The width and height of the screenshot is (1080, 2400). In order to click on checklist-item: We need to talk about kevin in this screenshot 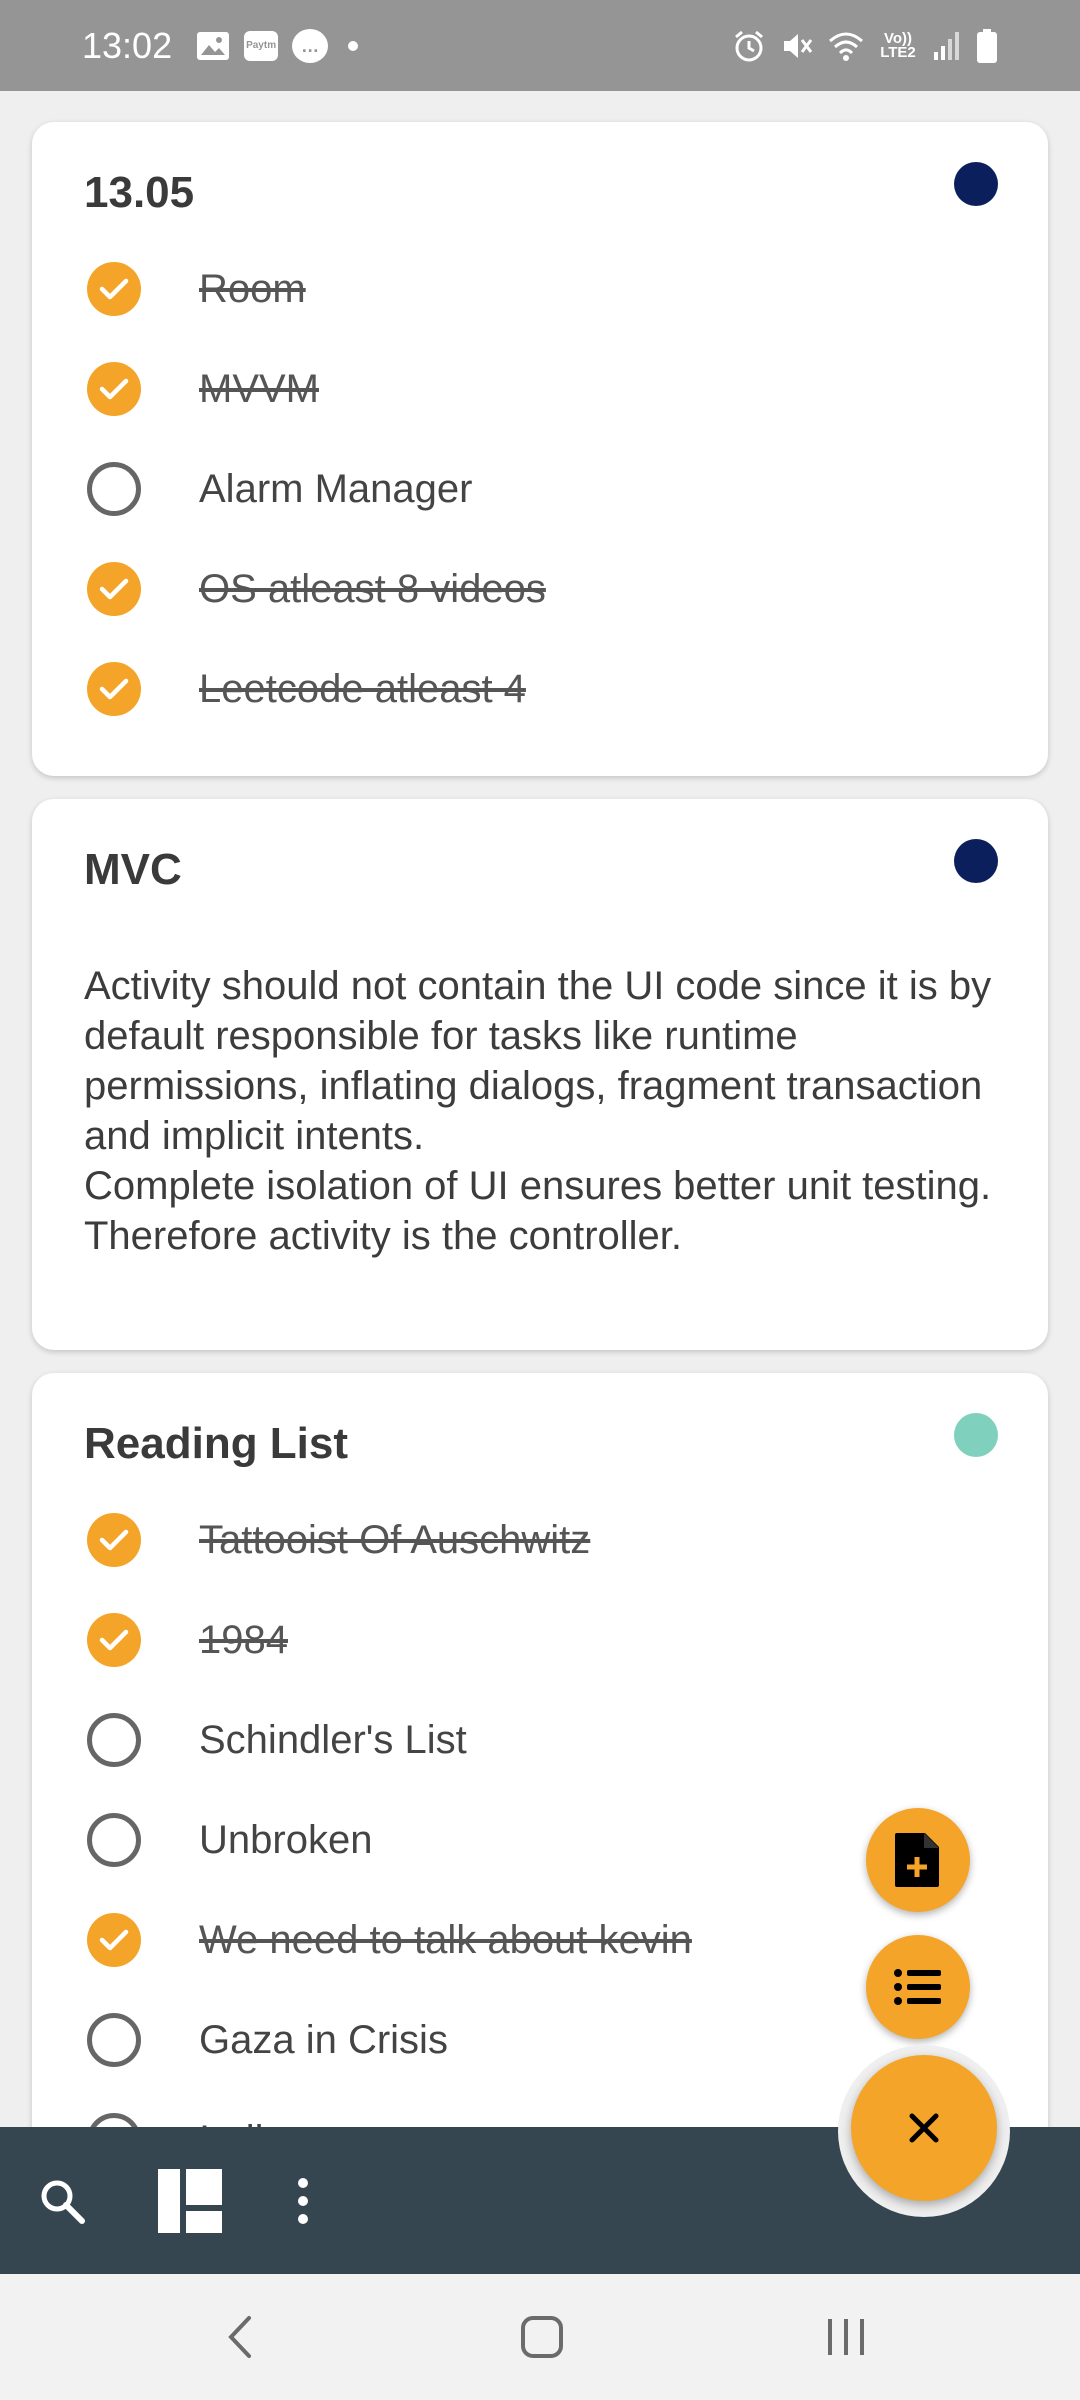, I will do `click(389, 1940)`.